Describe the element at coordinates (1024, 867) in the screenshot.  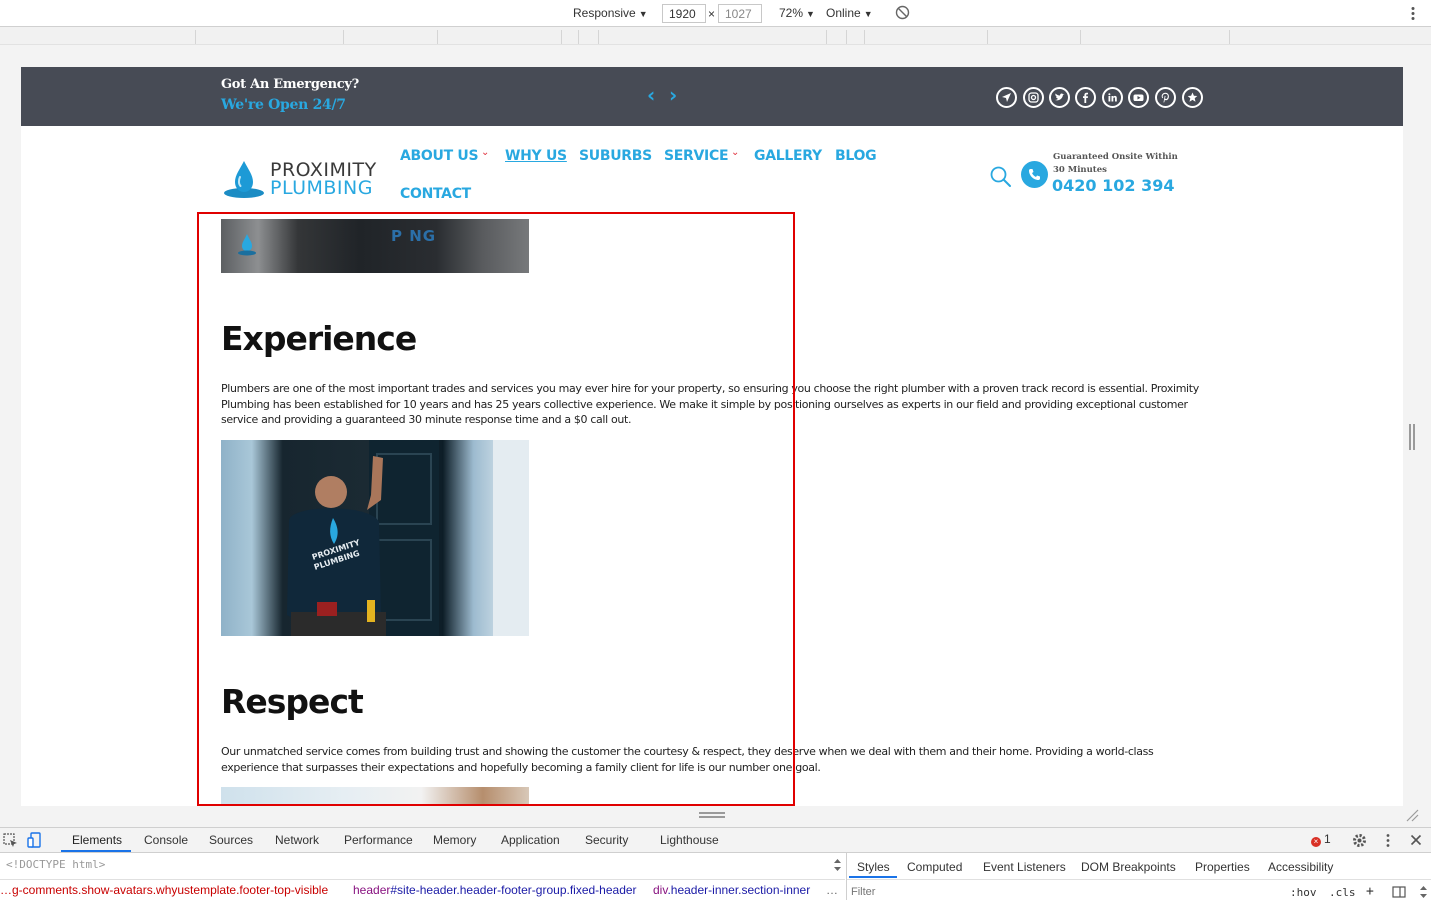
I see `tab-event-listeners: Event Listeners` at that location.